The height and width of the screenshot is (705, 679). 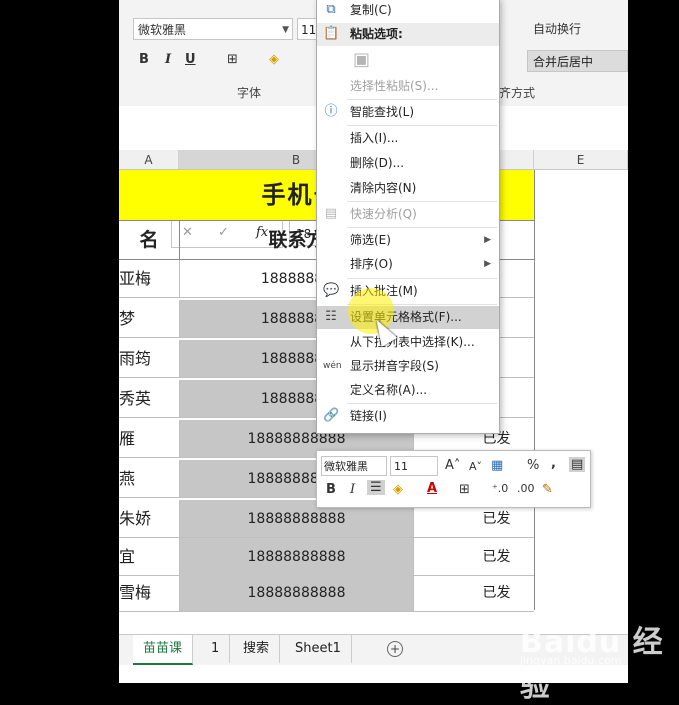 I want to click on name-cell: 梦, so click(x=149, y=318).